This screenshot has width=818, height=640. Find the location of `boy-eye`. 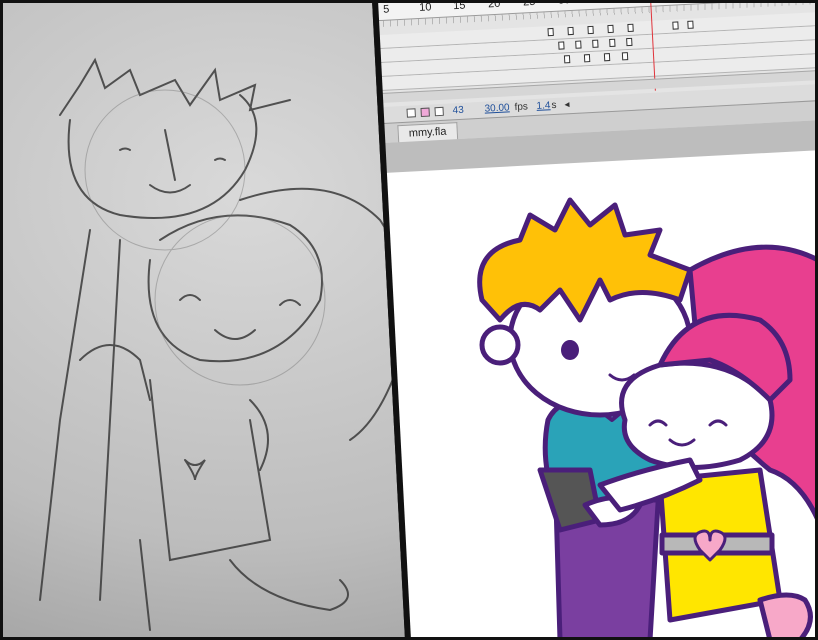

boy-eye is located at coordinates (570, 350).